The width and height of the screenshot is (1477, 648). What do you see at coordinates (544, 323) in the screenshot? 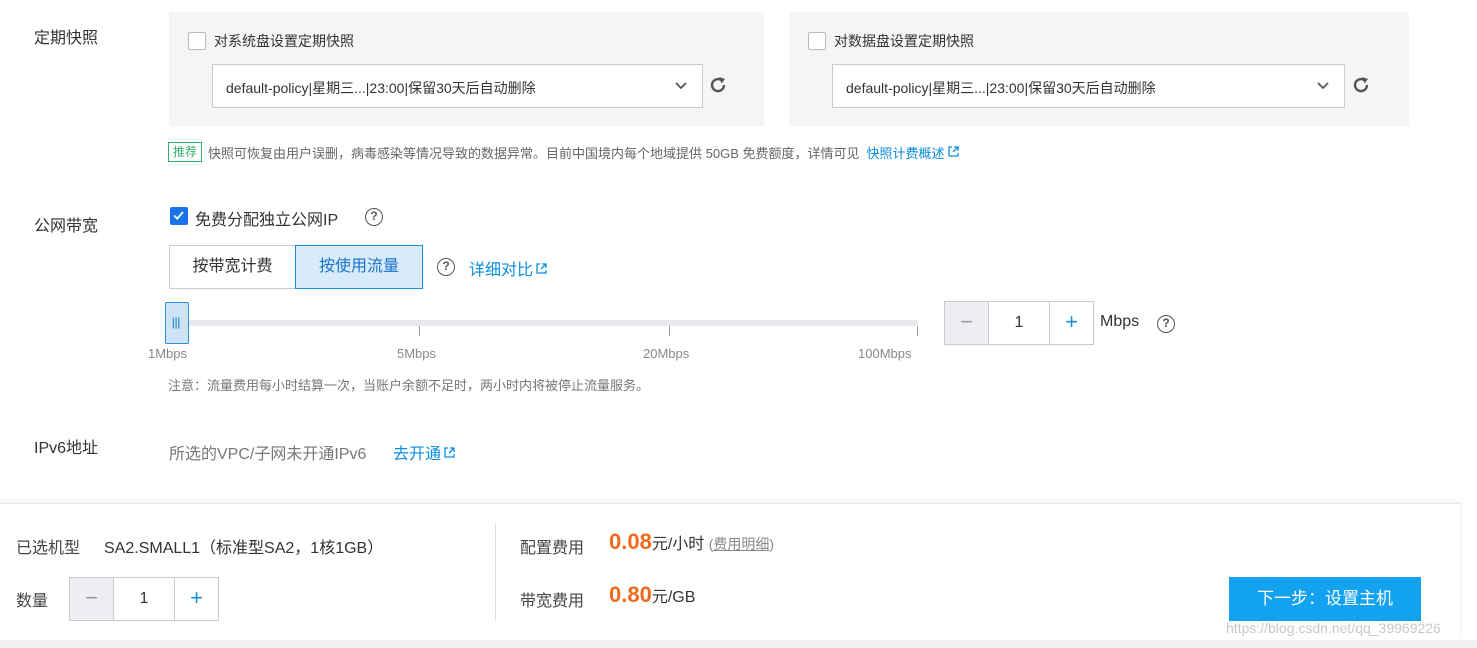
I see `bandwidth-slider-track` at bounding box center [544, 323].